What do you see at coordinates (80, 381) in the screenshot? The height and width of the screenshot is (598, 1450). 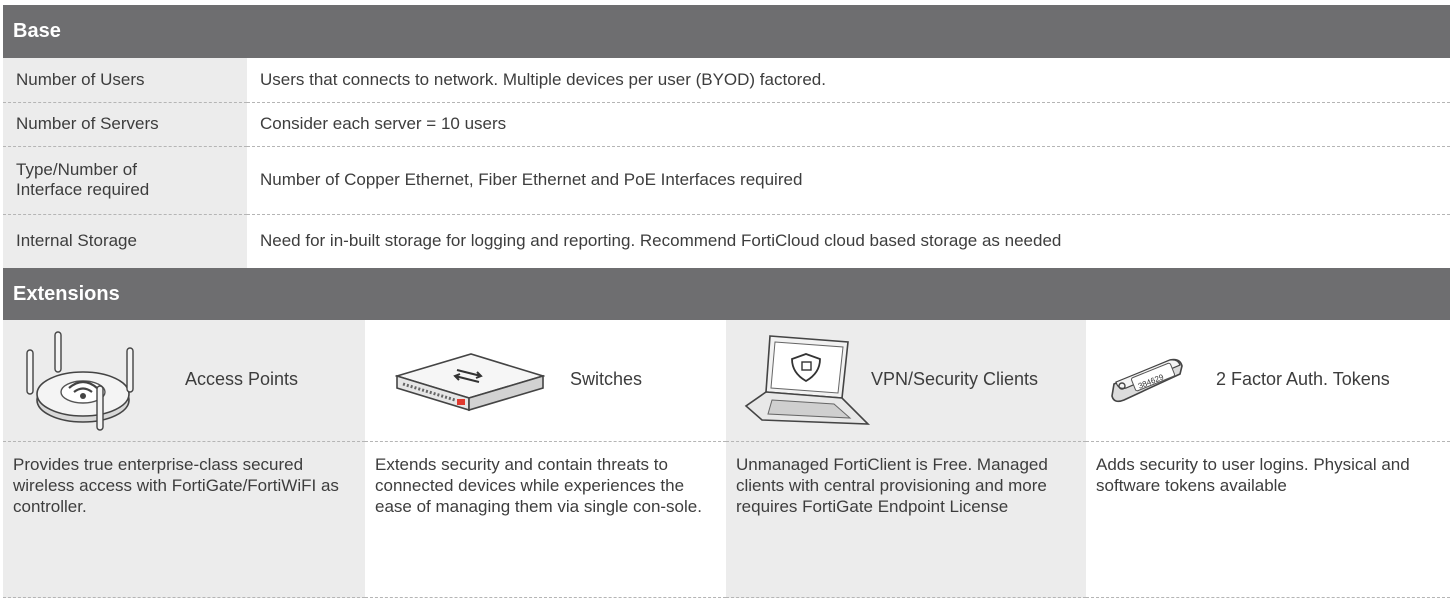 I see `access-point-icon` at bounding box center [80, 381].